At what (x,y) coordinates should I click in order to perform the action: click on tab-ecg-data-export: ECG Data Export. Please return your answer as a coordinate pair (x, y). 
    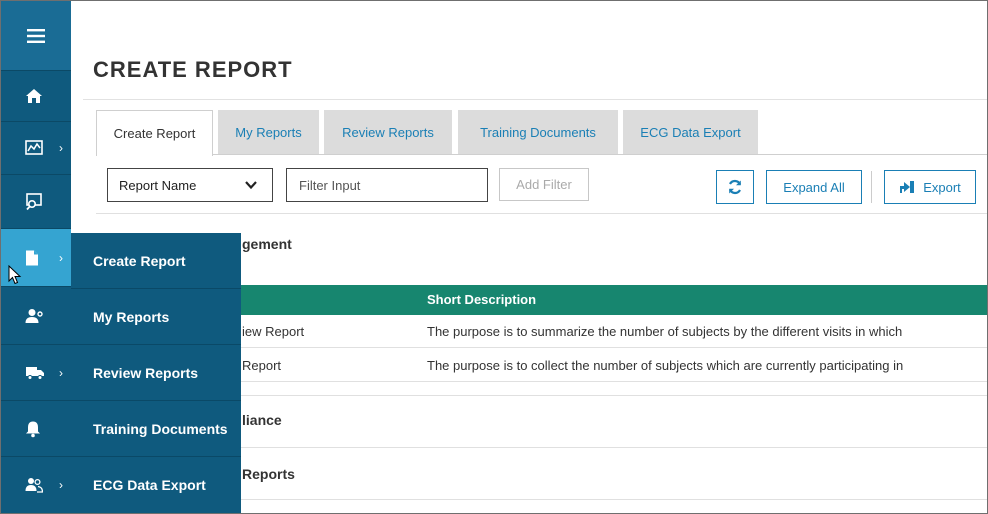
    Looking at the image, I should click on (690, 132).